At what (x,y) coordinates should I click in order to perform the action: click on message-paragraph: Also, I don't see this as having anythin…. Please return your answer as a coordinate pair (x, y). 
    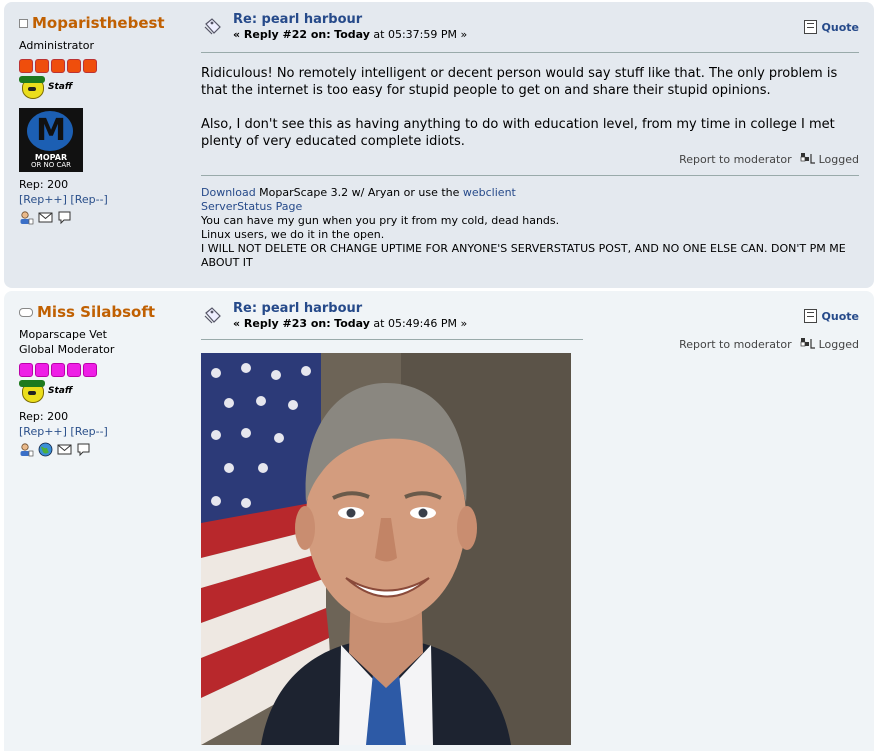
    Looking at the image, I should click on (518, 133).